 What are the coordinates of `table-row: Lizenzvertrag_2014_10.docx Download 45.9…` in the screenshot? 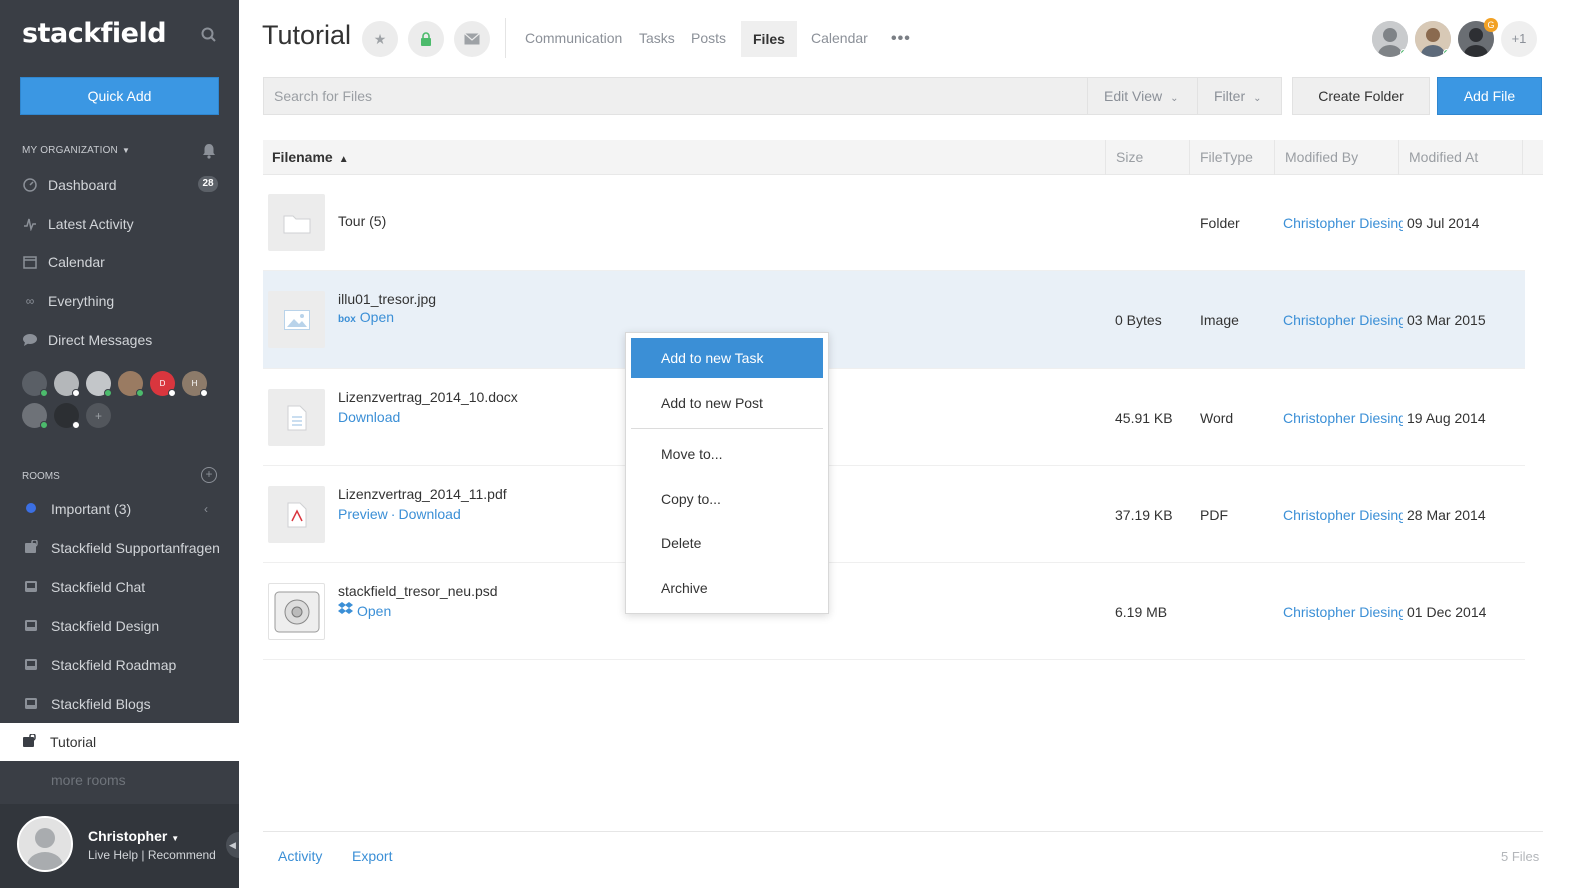 It's located at (894, 417).